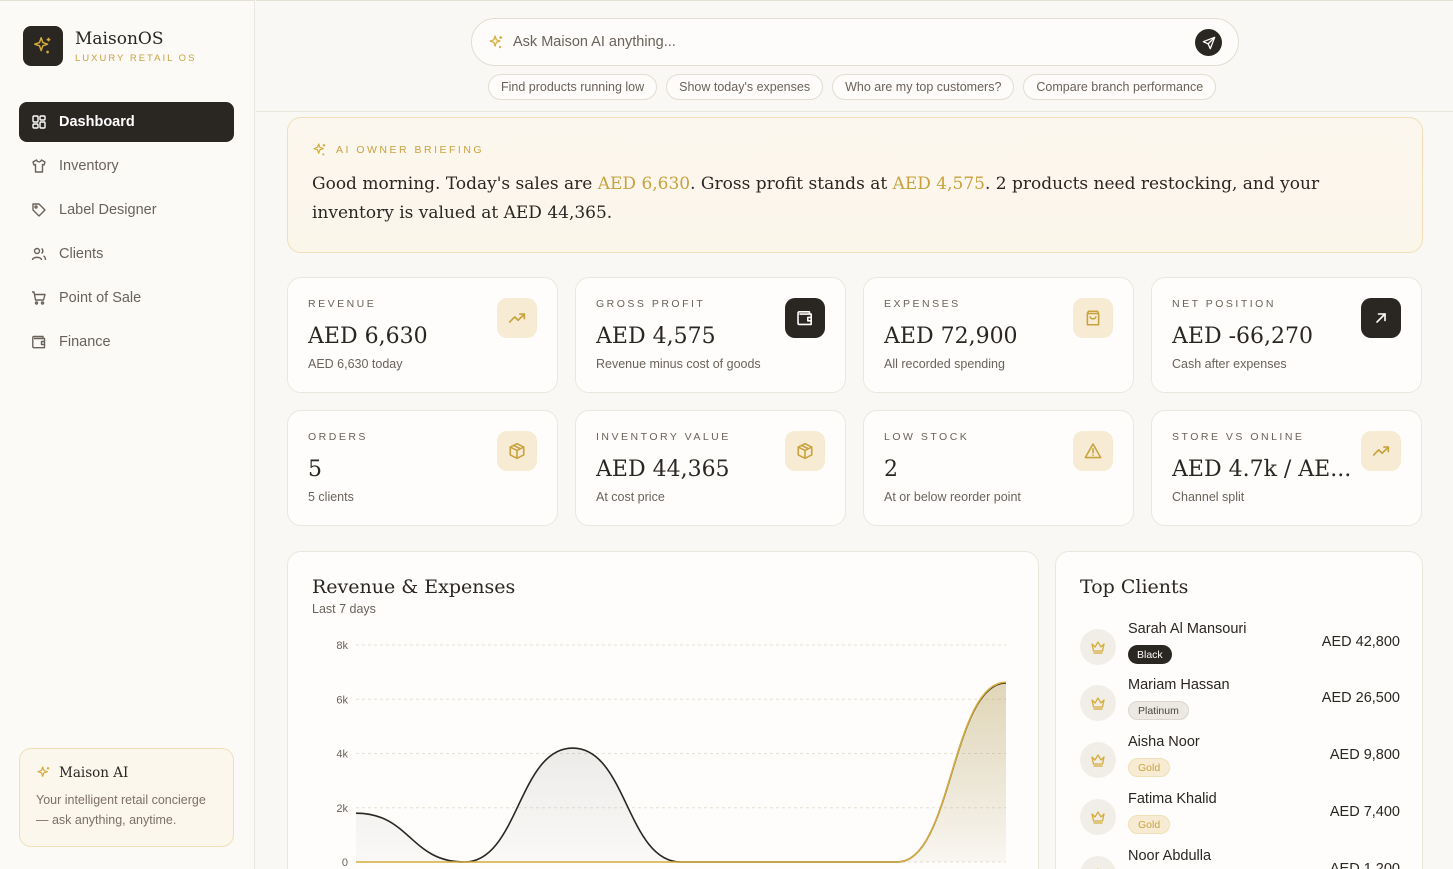  I want to click on kpi-card-revenue: REVENUE AED 6,630 AED 6,630 today, so click(422, 335).